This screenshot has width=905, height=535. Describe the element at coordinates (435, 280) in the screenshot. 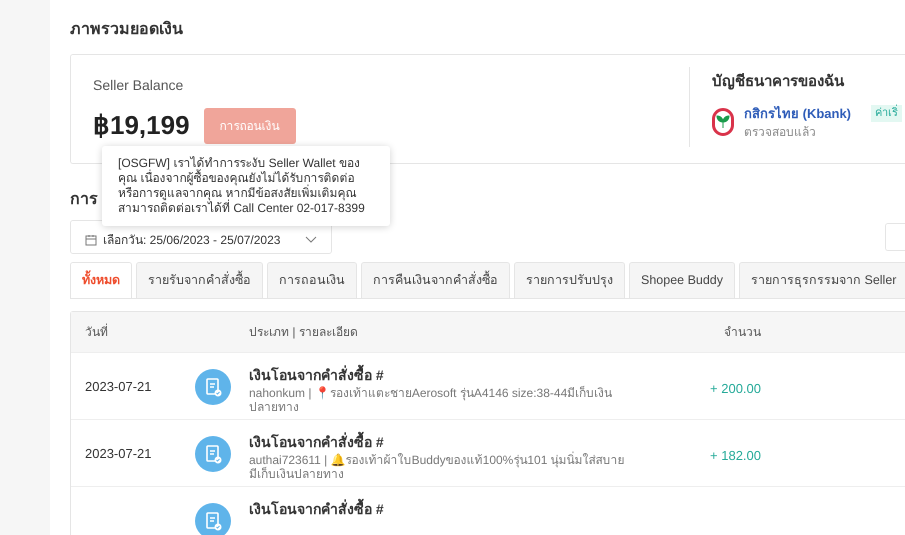

I see `tab: การคืนเงินจากคำสั่งซื้อ` at that location.